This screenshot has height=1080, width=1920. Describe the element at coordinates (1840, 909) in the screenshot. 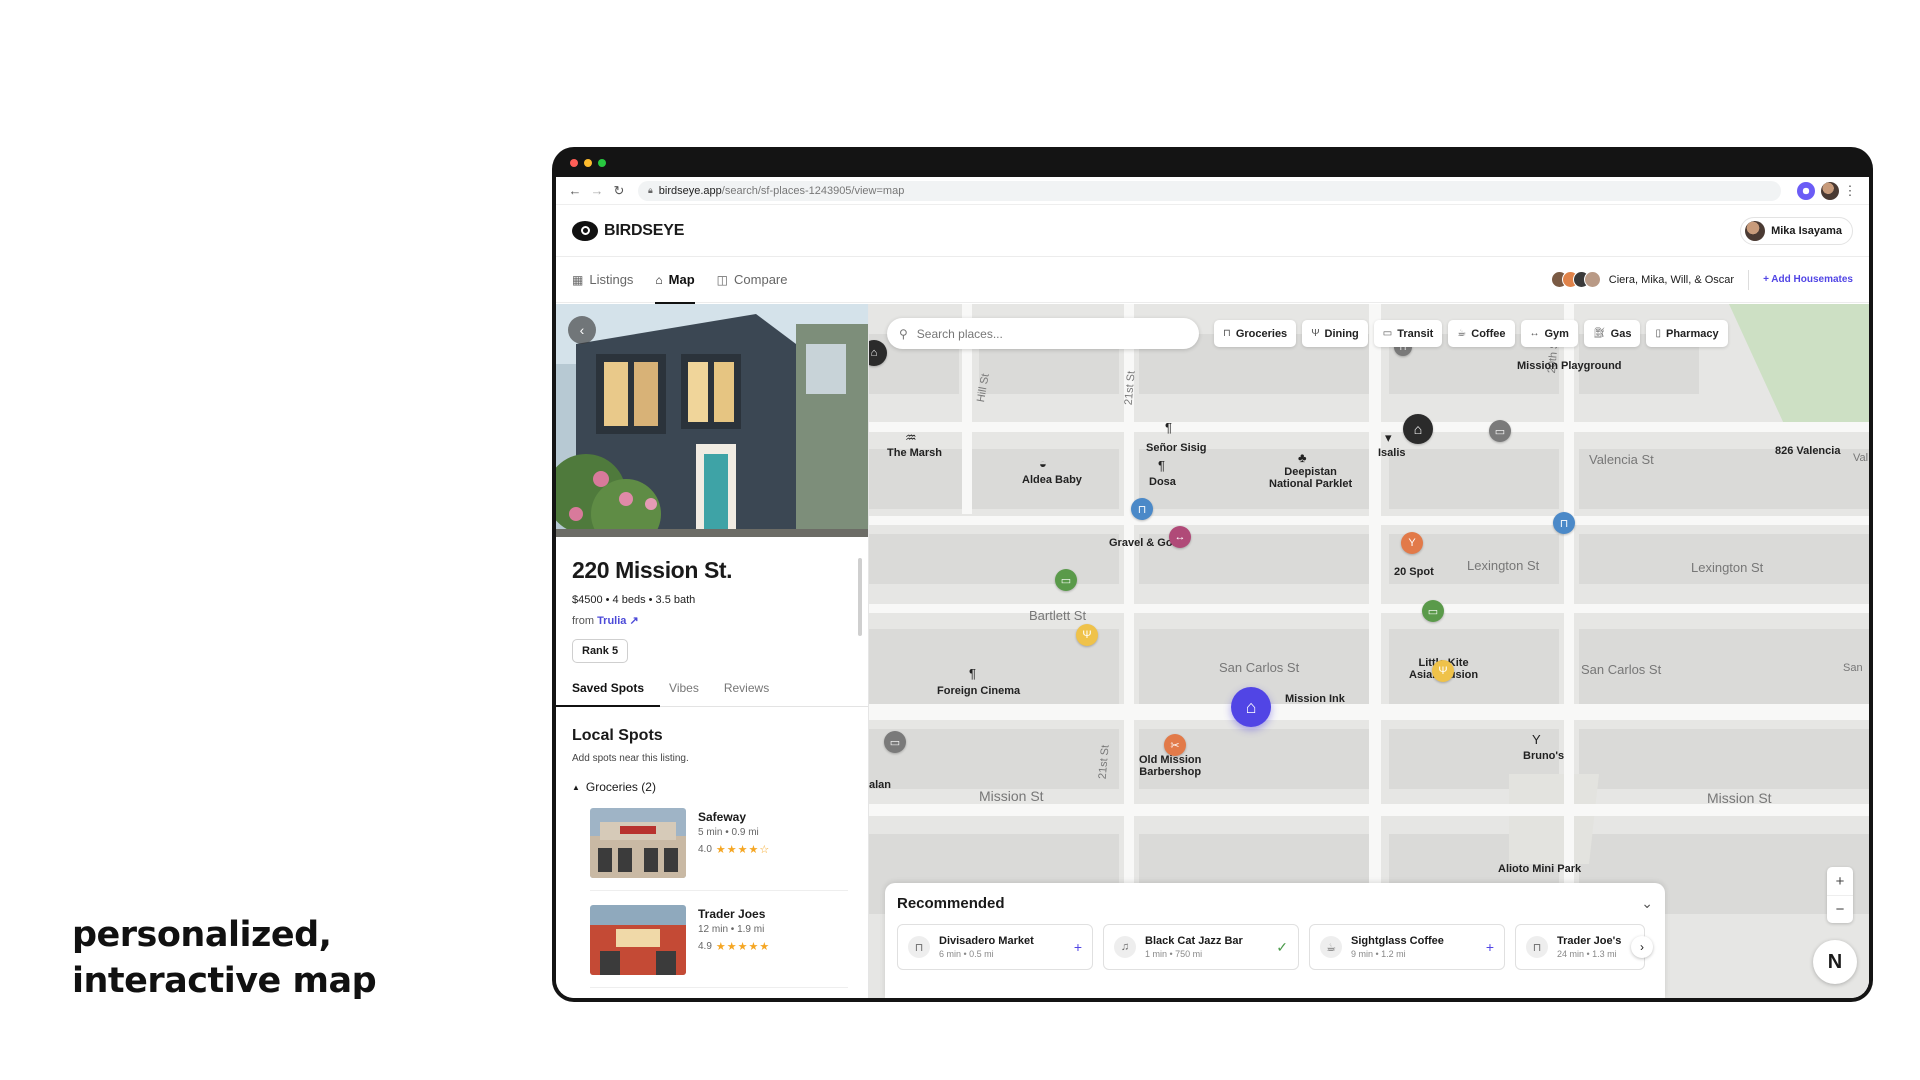

I see `zoom-out-button: −` at that location.